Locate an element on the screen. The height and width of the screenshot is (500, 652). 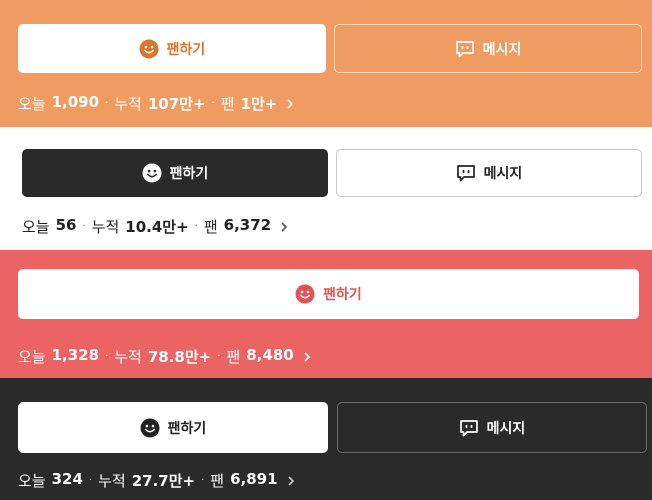
total-value: 10.4만+ is located at coordinates (157, 227).